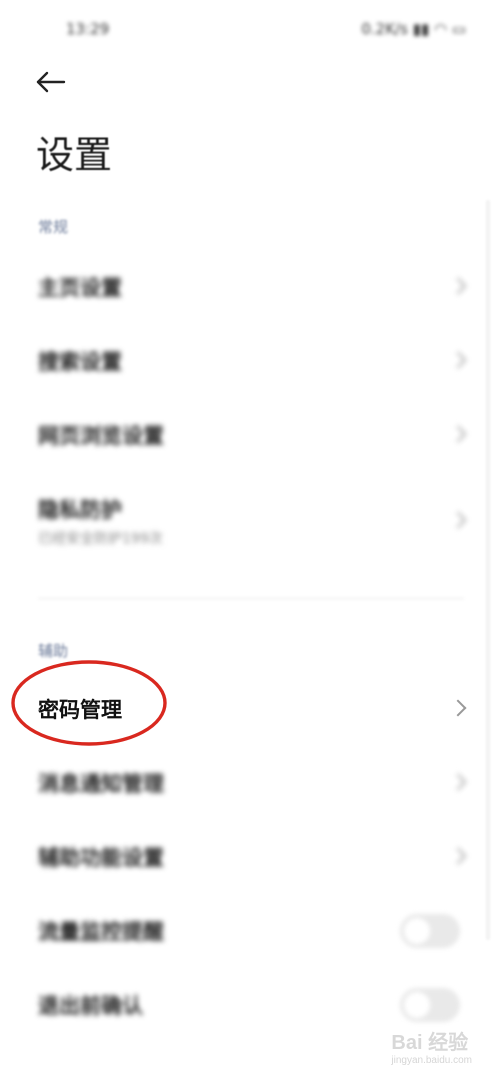  What do you see at coordinates (80, 362) in the screenshot?
I see `row-label: 搜索设置` at bounding box center [80, 362].